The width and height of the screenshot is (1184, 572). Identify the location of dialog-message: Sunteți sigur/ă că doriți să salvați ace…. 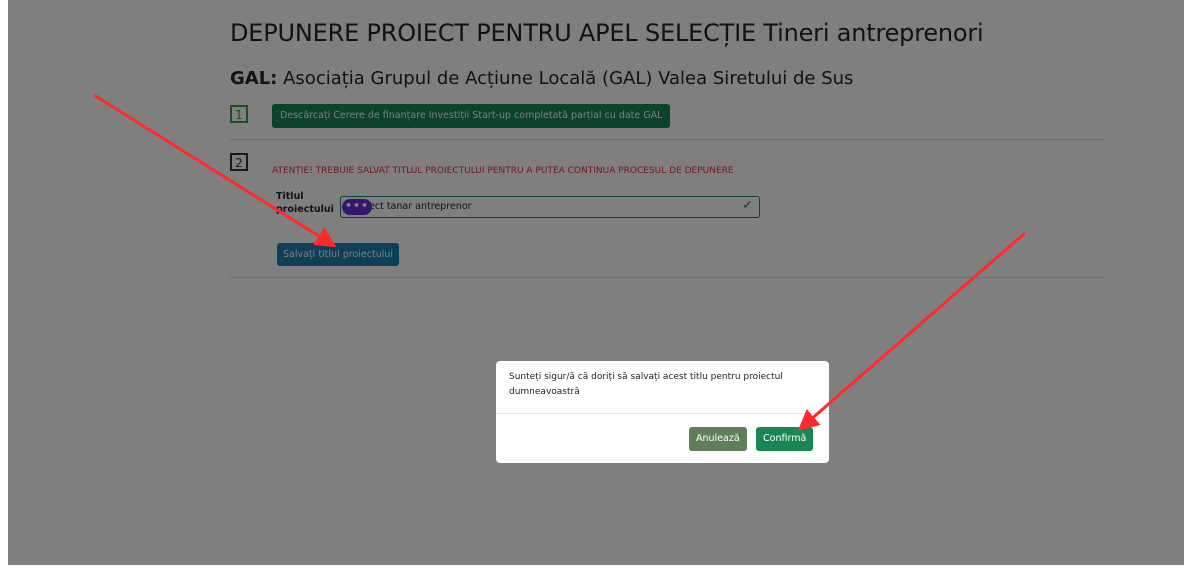
(646, 384).